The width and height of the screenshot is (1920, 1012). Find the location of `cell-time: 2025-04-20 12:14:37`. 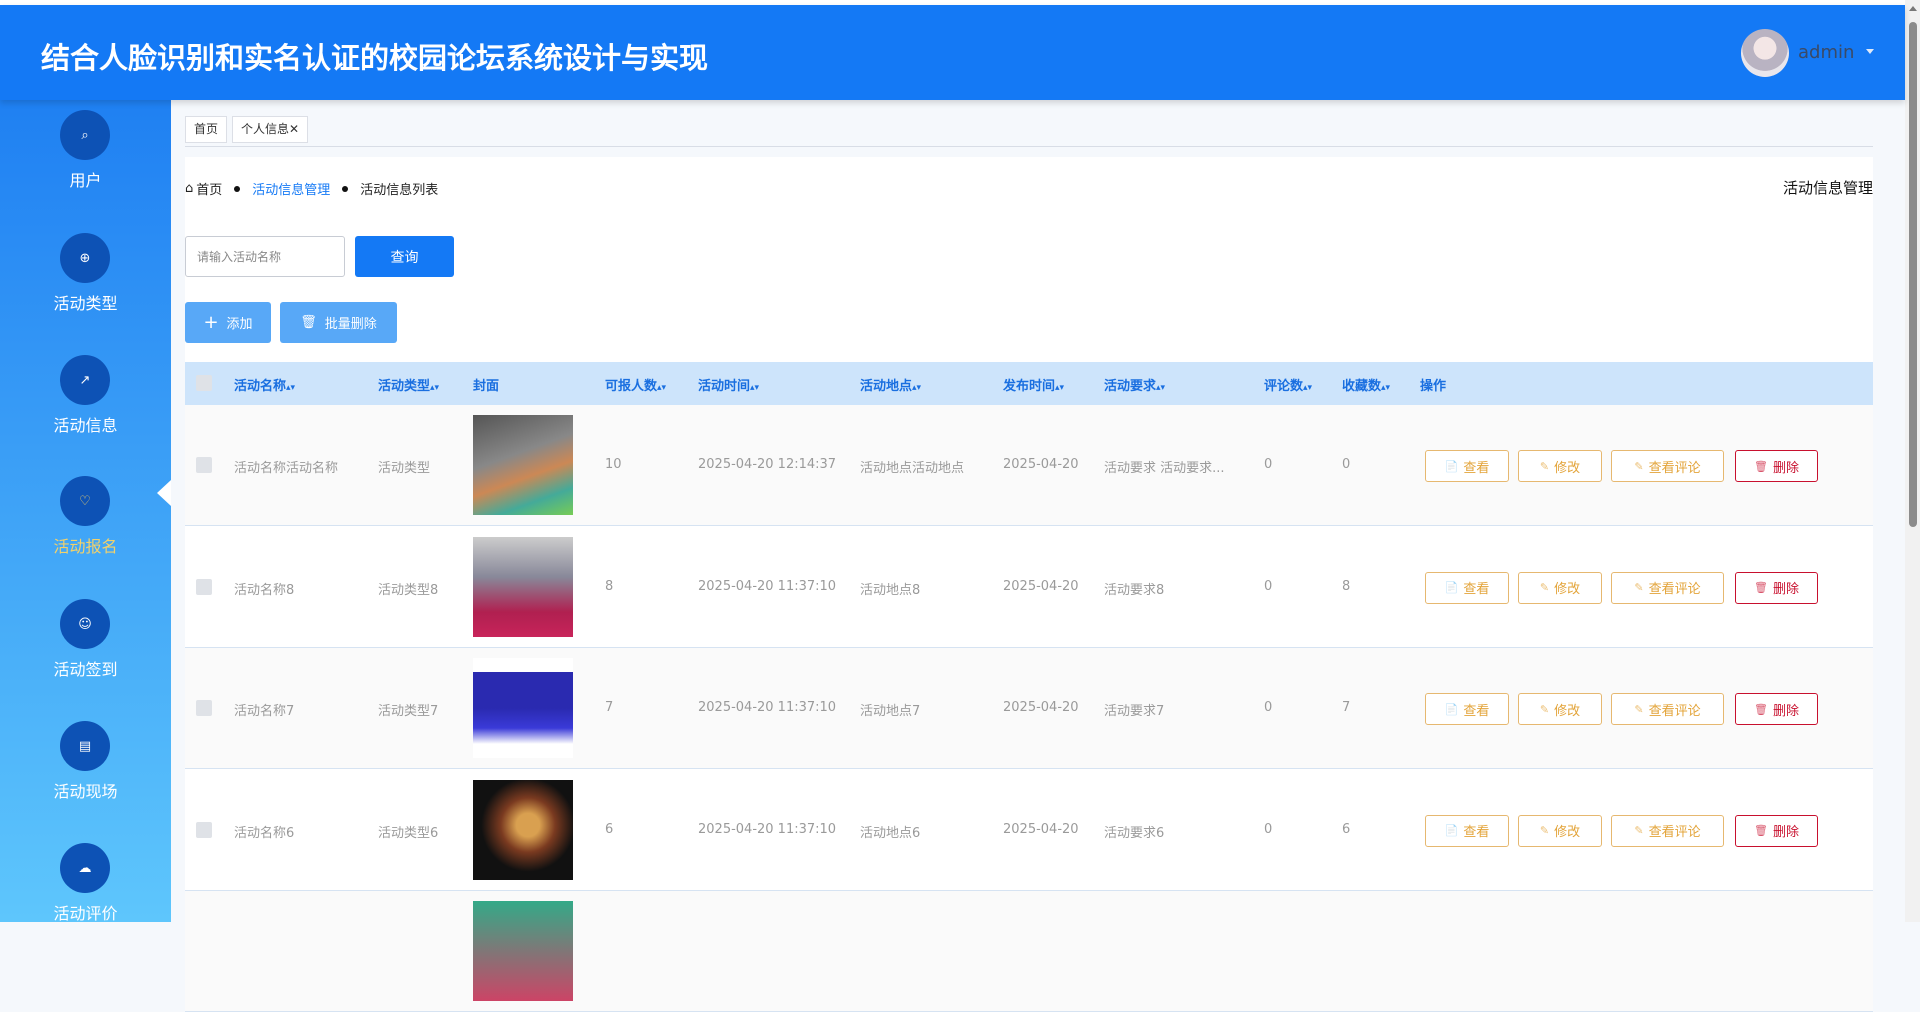

cell-time: 2025-04-20 12:14:37 is located at coordinates (767, 464).